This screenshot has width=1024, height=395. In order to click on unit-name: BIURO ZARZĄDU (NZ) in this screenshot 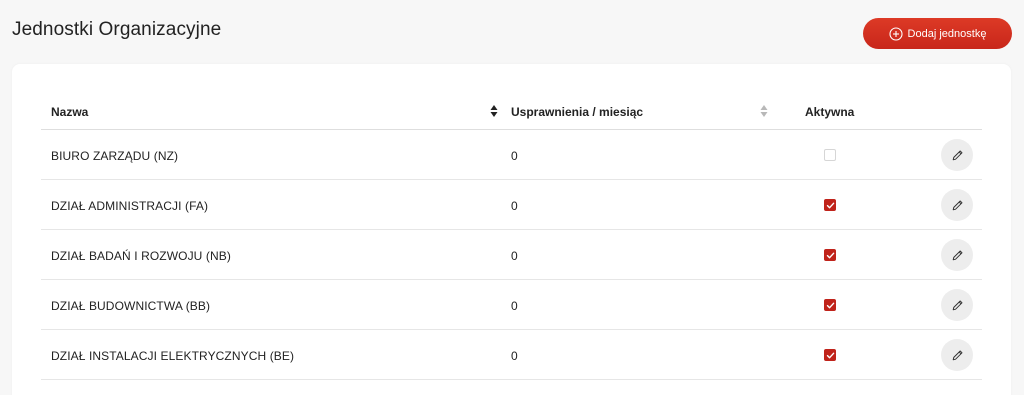, I will do `click(115, 156)`.